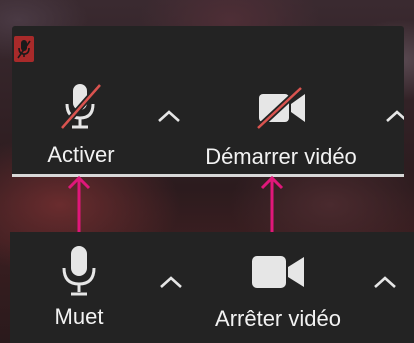 The height and width of the screenshot is (343, 414). What do you see at coordinates (278, 292) in the screenshot?
I see `stop-video-button: Arrêter vidéo` at bounding box center [278, 292].